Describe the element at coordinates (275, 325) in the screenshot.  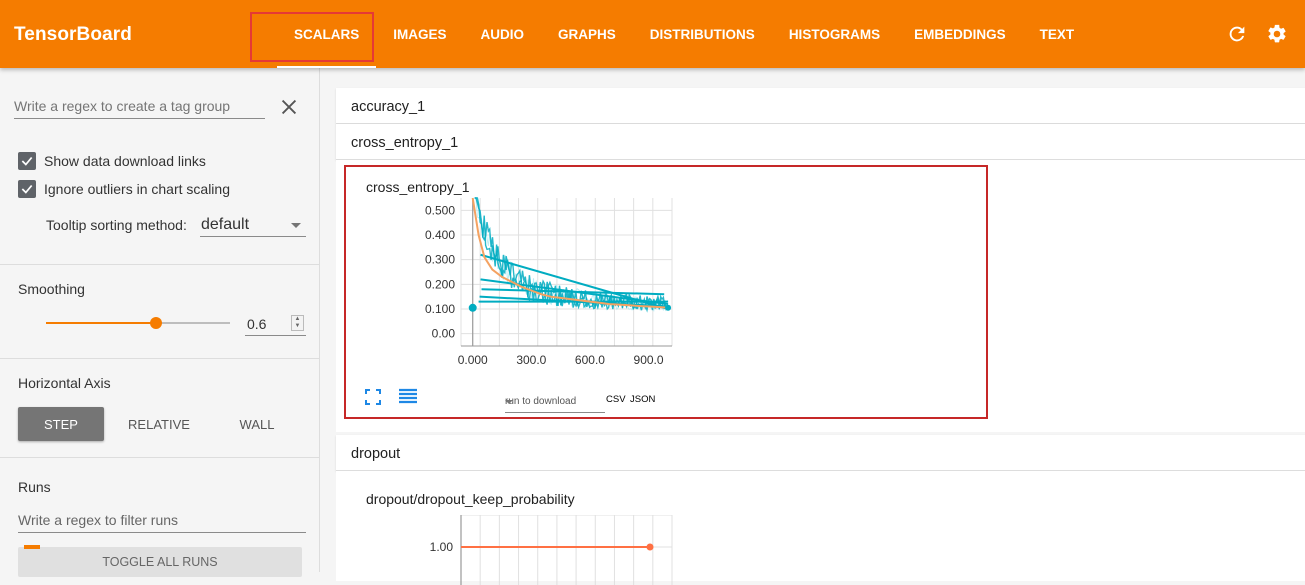
I see `smoothing-value-input: 0.6 ▲ ▼` at that location.